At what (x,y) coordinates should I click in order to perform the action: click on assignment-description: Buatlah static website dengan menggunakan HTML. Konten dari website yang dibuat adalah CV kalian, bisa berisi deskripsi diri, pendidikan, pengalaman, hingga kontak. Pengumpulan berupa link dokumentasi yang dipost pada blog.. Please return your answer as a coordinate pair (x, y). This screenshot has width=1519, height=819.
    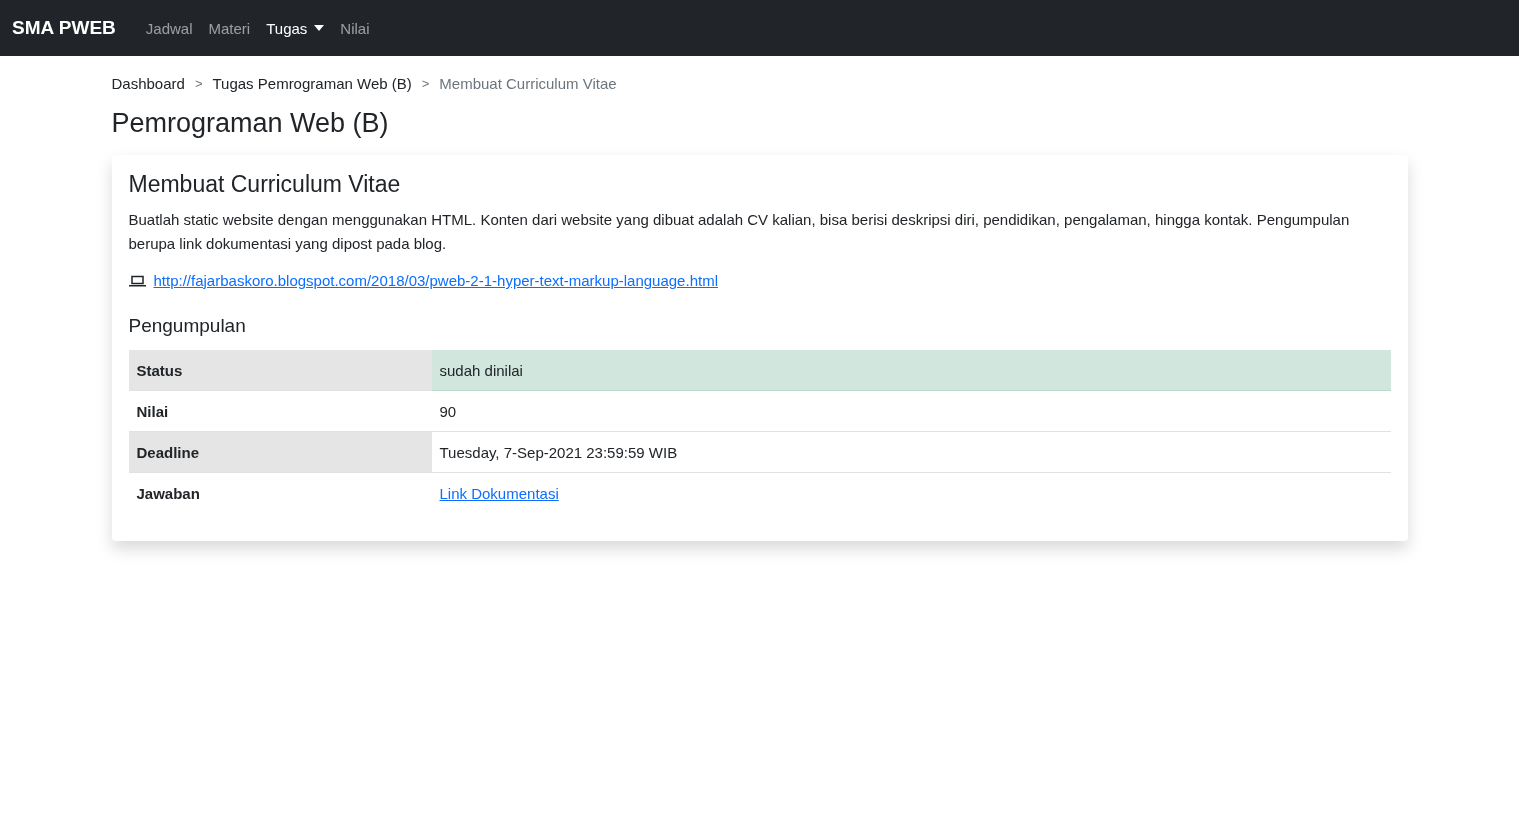
    Looking at the image, I should click on (739, 232).